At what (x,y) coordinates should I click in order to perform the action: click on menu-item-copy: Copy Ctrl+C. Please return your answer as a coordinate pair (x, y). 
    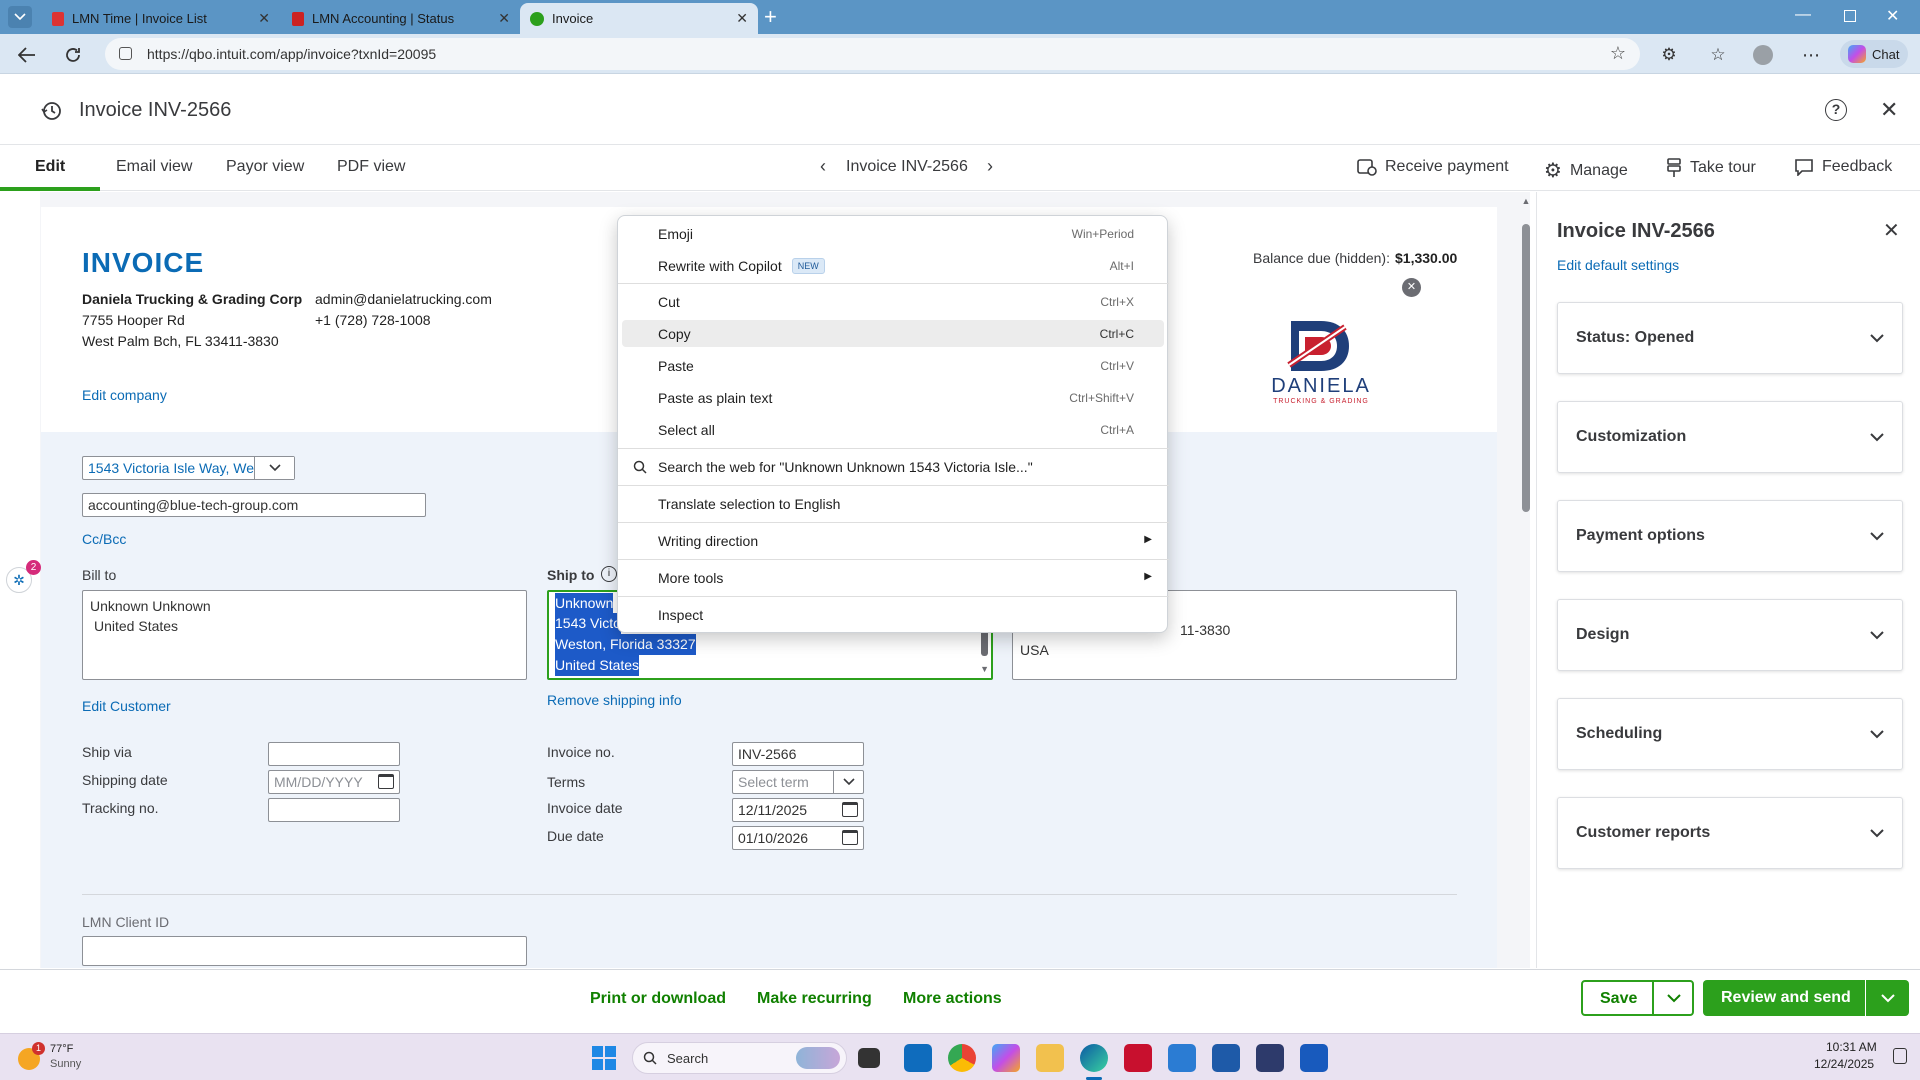
    Looking at the image, I should click on (893, 333).